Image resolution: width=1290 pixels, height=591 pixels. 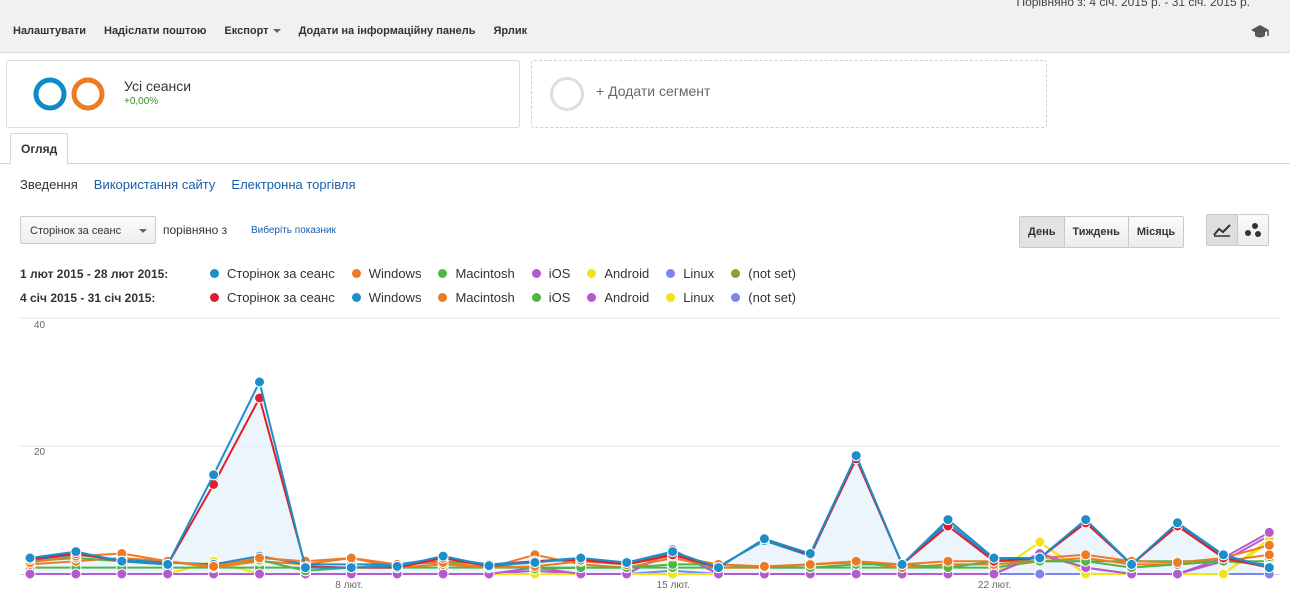 I want to click on subnav-ecommerce: Електронна торгівля, so click(x=293, y=184).